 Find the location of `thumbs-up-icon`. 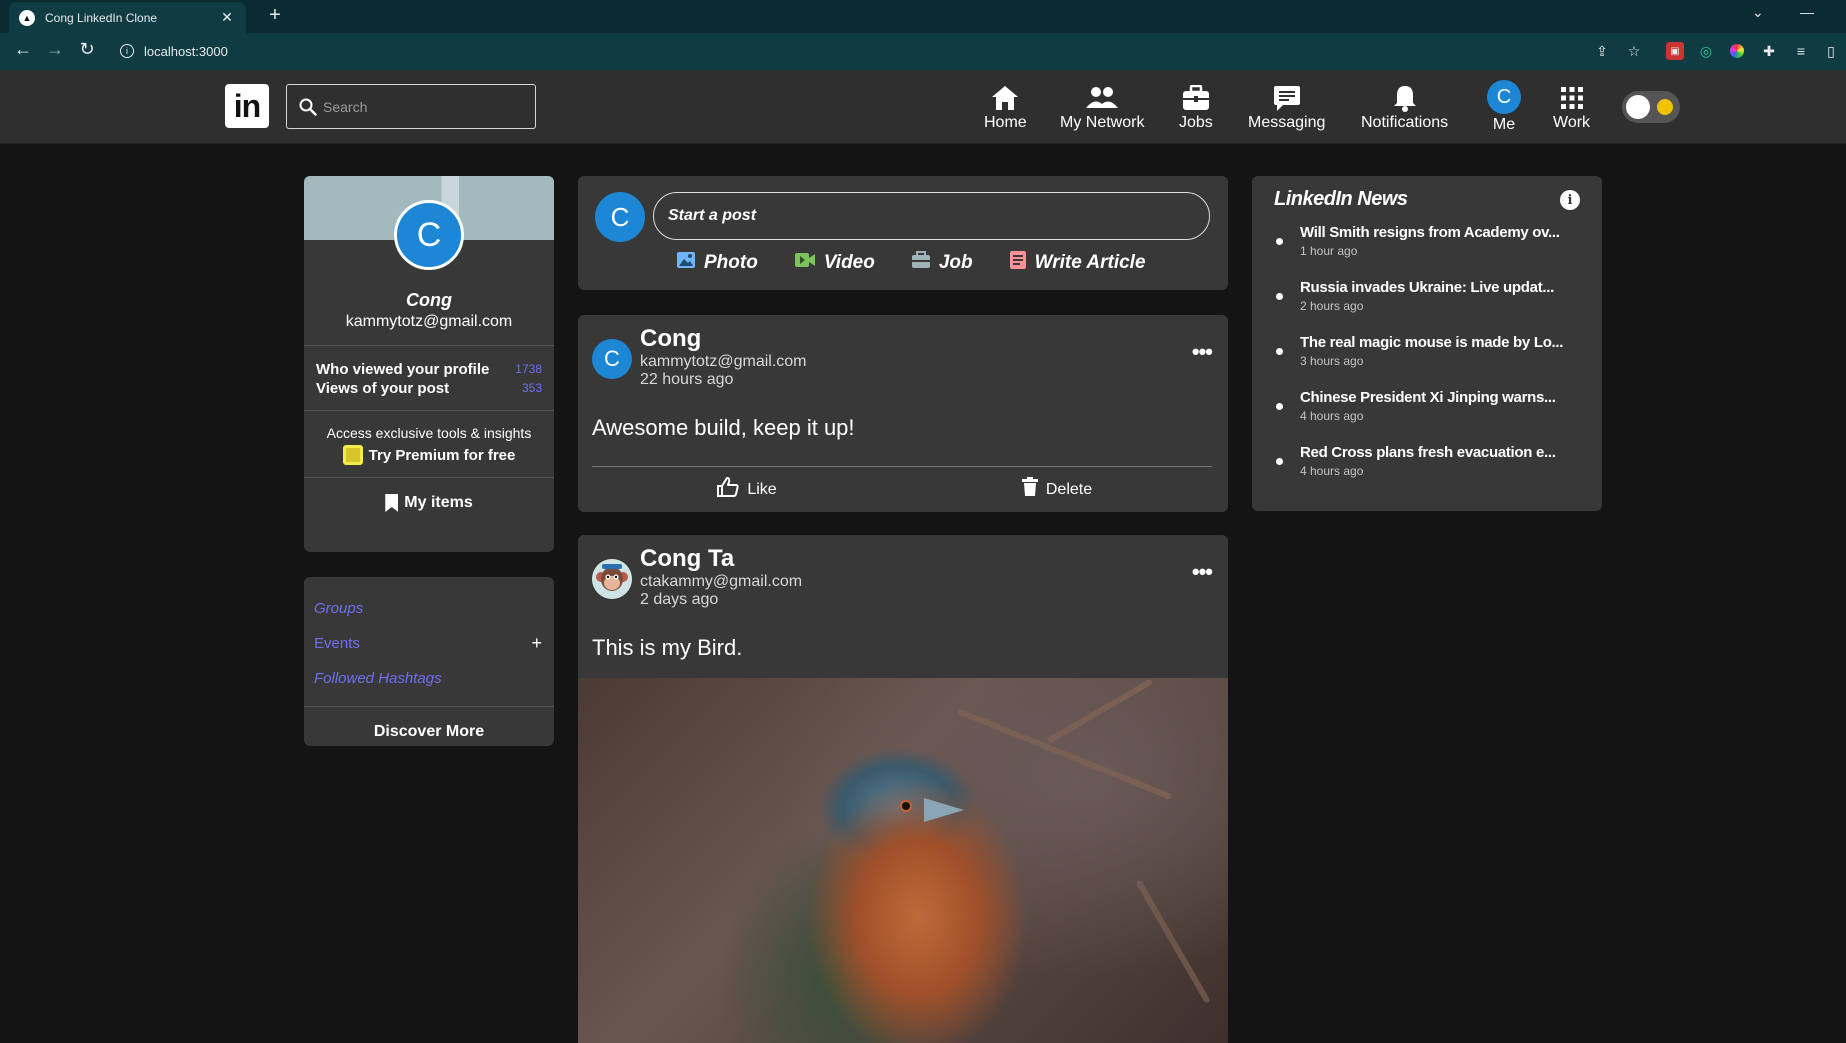

thumbs-up-icon is located at coordinates (728, 489).